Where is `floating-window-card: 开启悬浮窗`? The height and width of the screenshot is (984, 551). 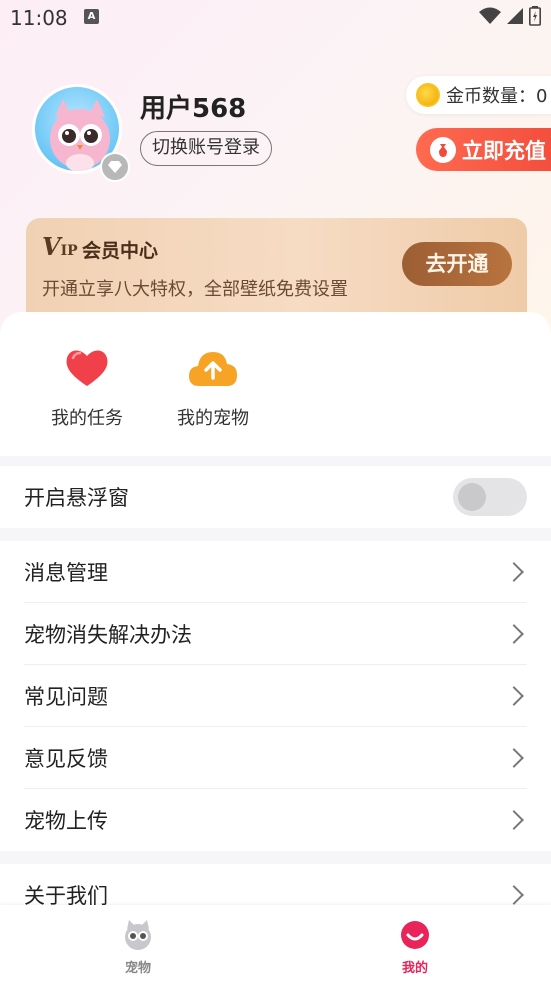 floating-window-card: 开启悬浮窗 is located at coordinates (275, 497).